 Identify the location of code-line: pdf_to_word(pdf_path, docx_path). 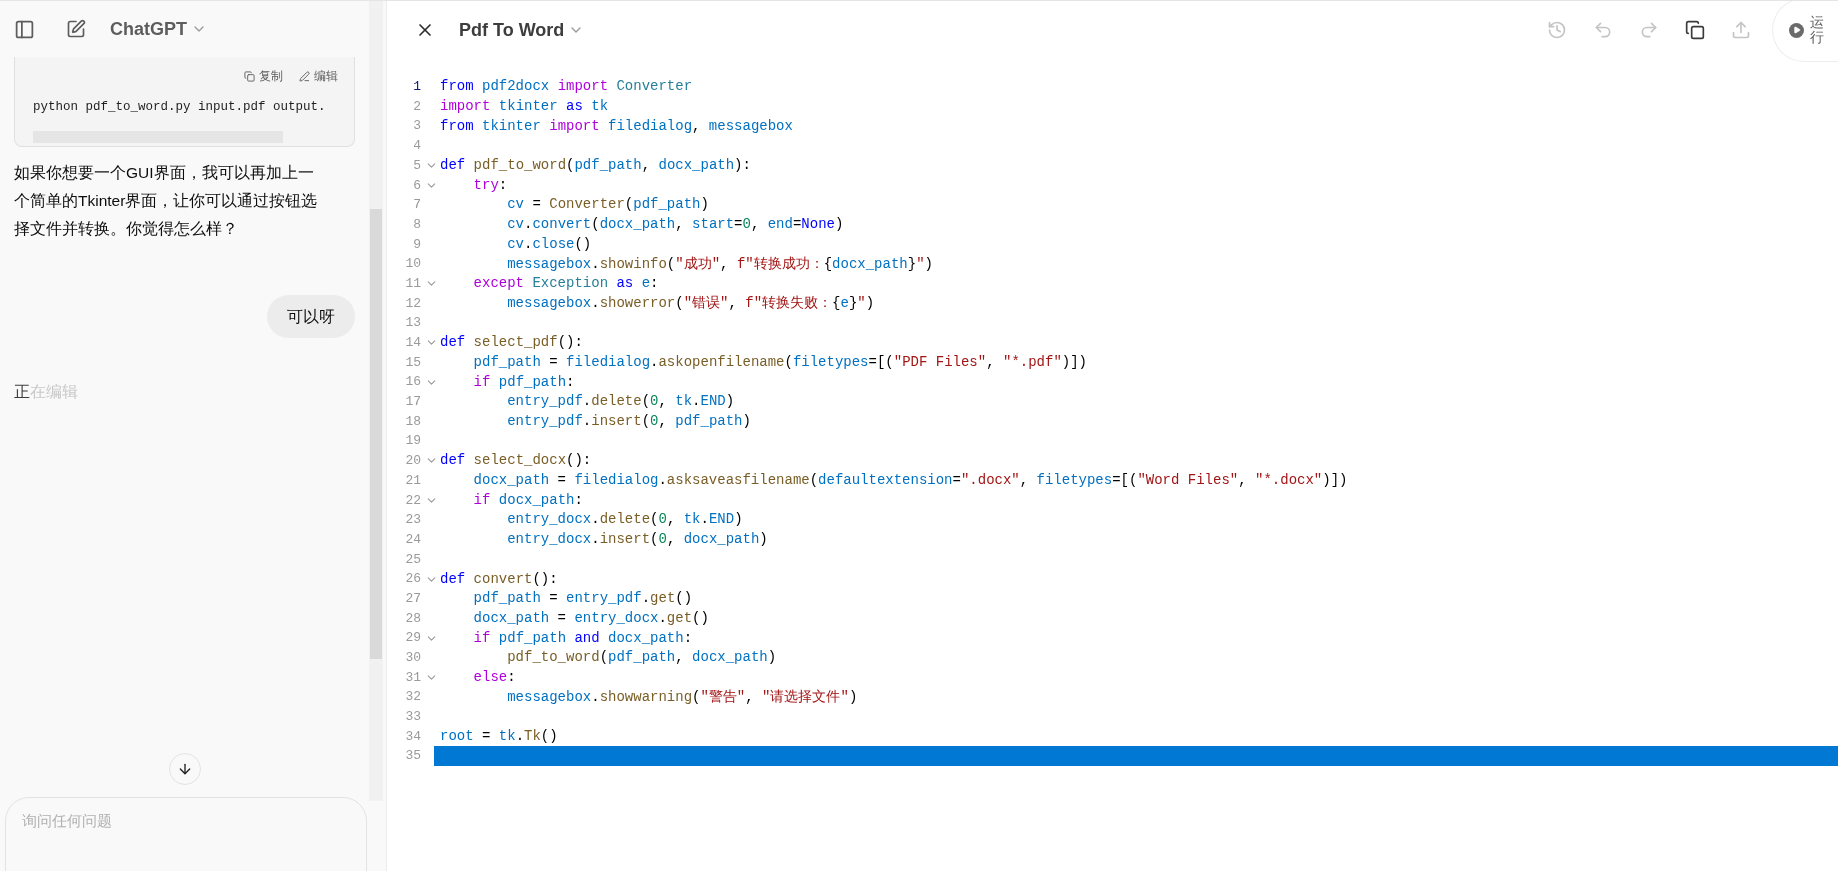
(641, 658).